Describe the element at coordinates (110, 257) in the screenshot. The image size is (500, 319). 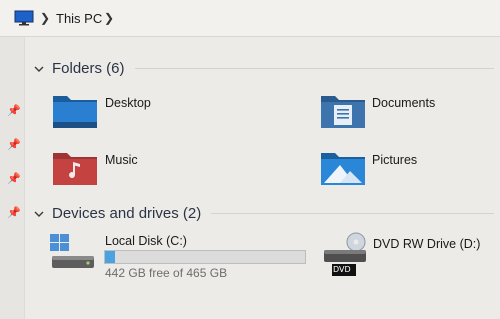
I see `drive-usage-fill` at that location.